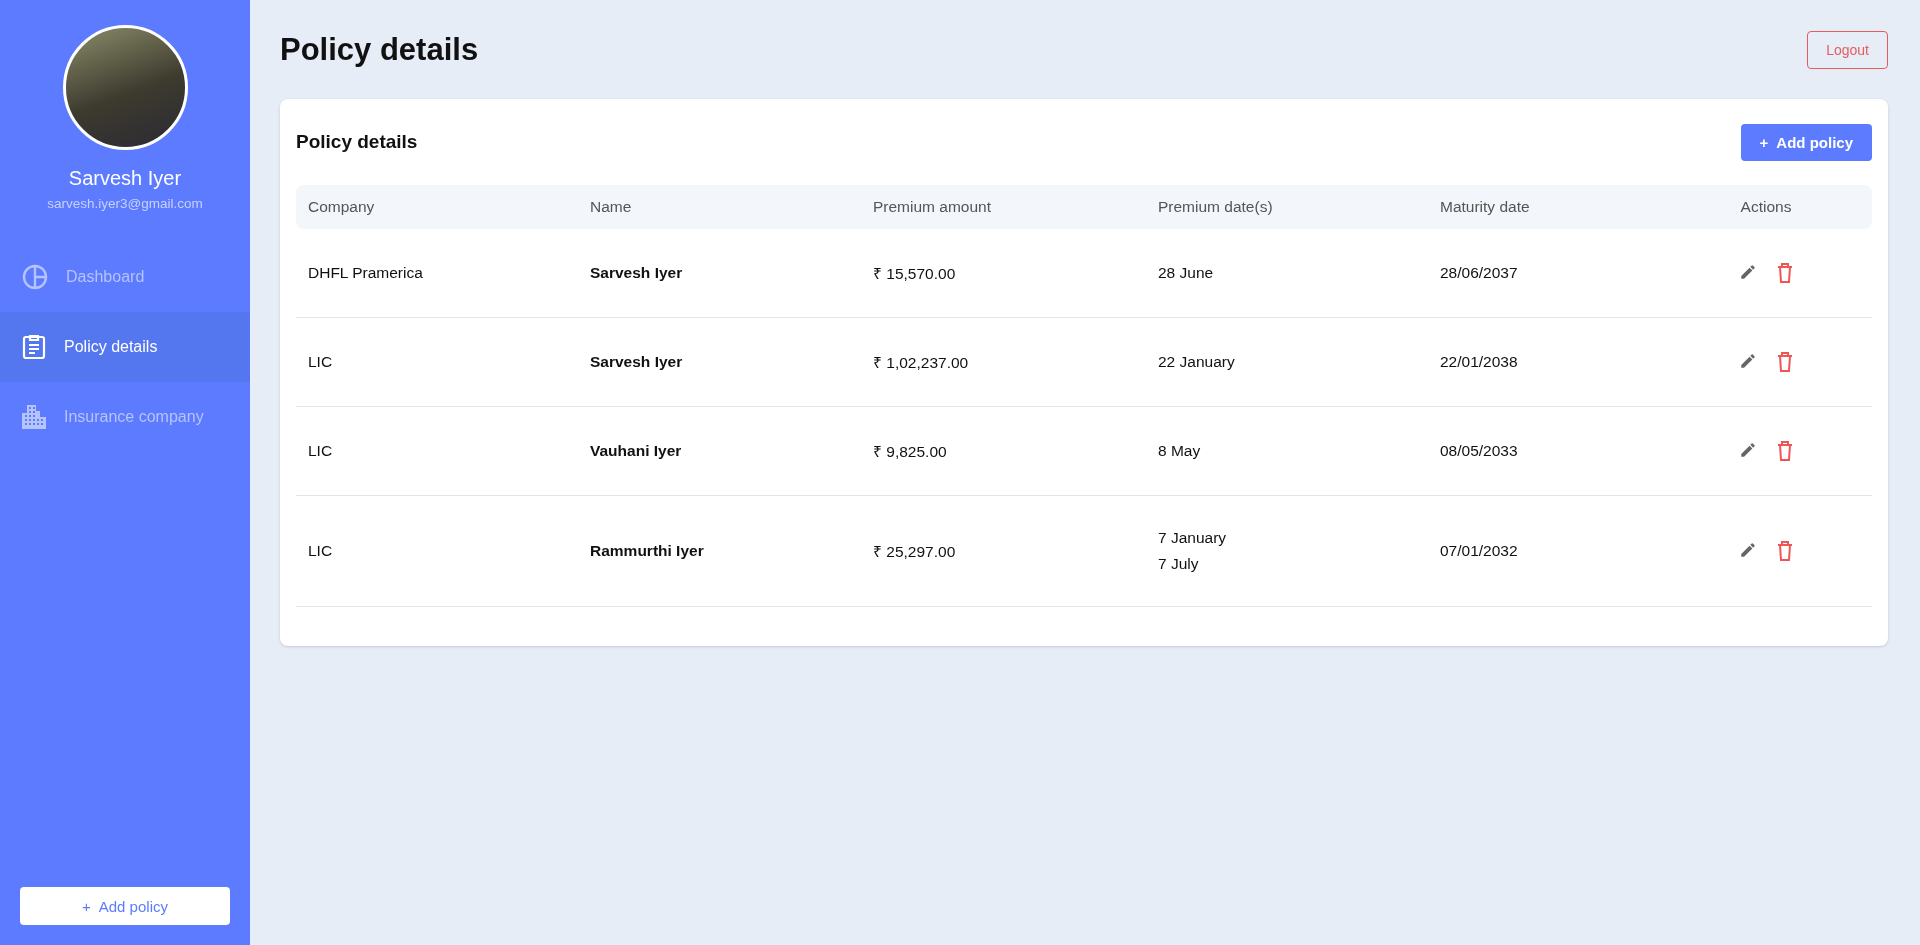 This screenshot has height=945, width=1920. What do you see at coordinates (1485, 207) in the screenshot?
I see `column-header: Maturity date` at bounding box center [1485, 207].